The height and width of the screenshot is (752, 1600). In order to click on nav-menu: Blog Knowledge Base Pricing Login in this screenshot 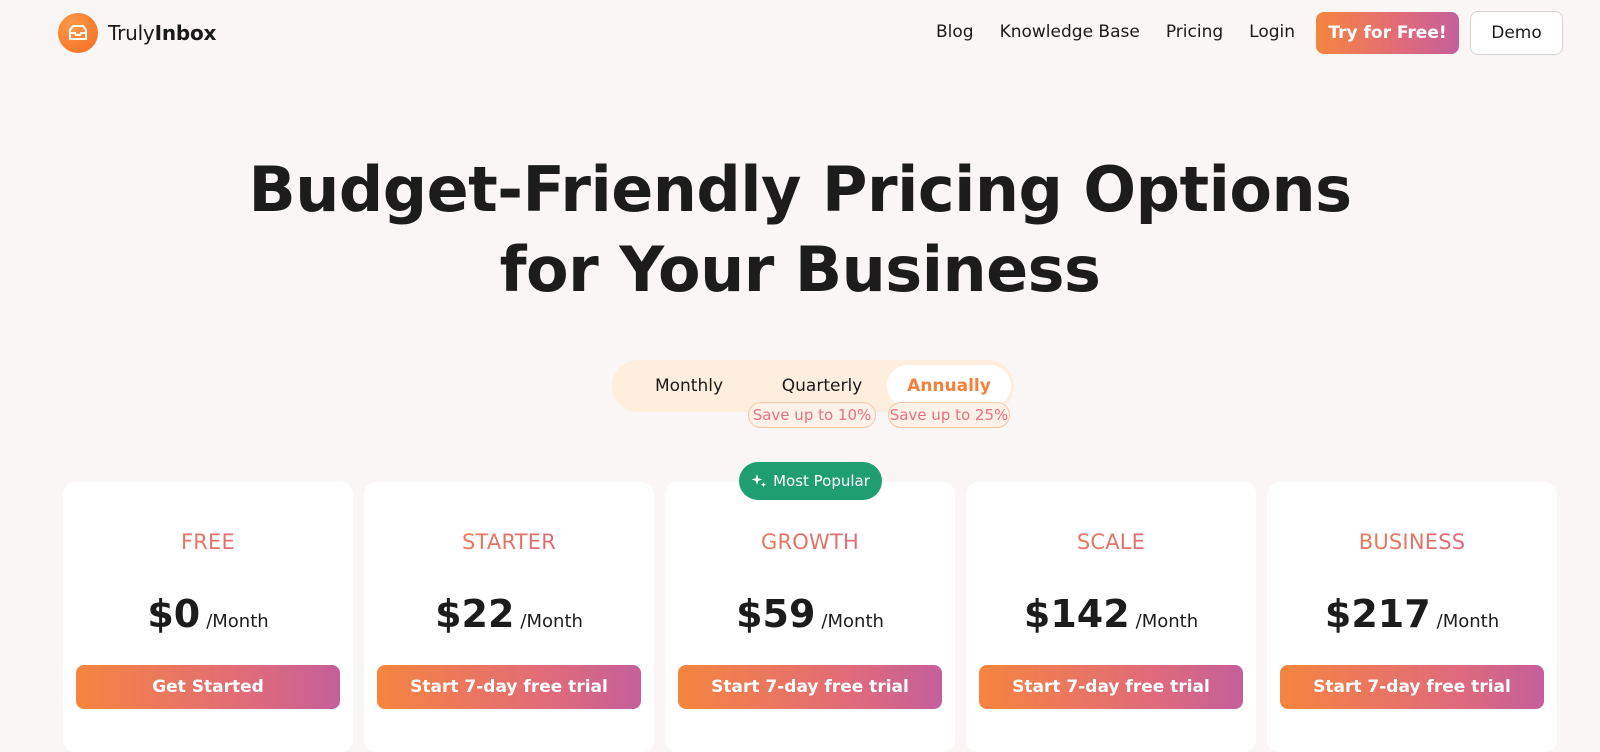, I will do `click(1128, 32)`.